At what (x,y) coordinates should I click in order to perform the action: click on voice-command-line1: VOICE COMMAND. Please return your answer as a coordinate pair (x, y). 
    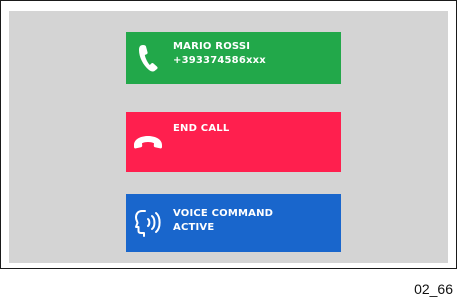
    Looking at the image, I should click on (223, 213).